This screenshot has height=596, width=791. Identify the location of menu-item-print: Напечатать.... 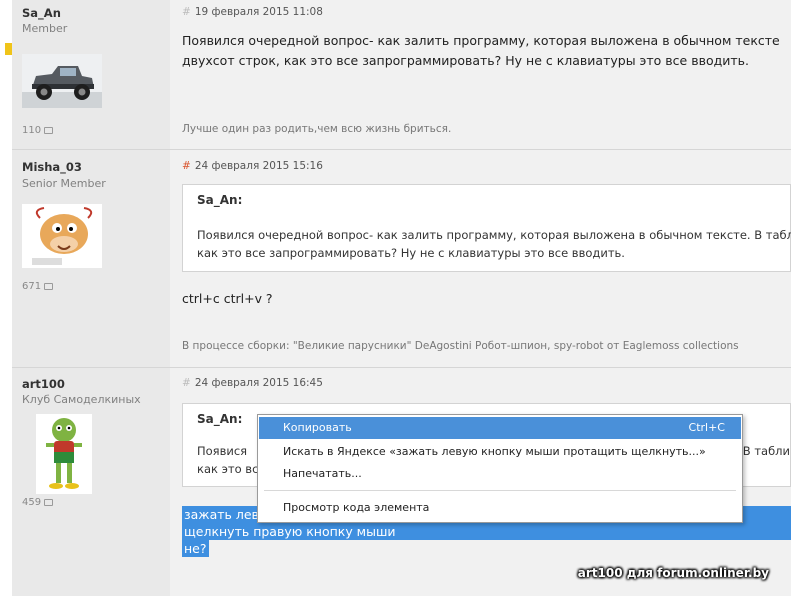
(500, 474).